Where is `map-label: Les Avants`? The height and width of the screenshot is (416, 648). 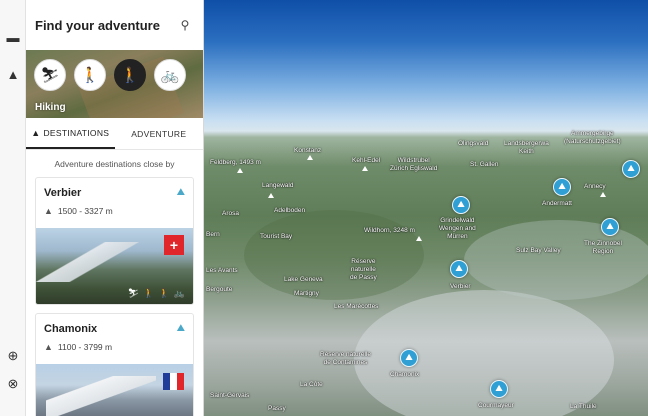 map-label: Les Avants is located at coordinates (222, 270).